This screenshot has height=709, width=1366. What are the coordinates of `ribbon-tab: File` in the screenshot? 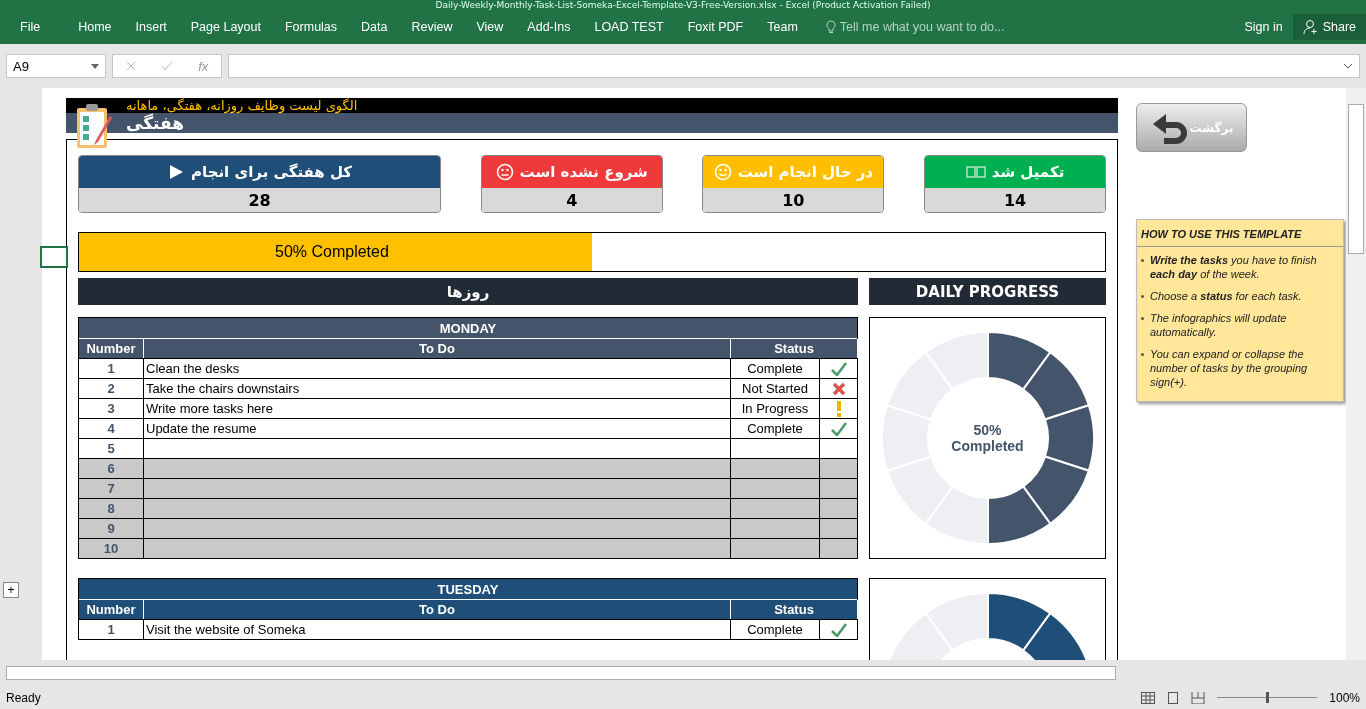 It's located at (30, 27).